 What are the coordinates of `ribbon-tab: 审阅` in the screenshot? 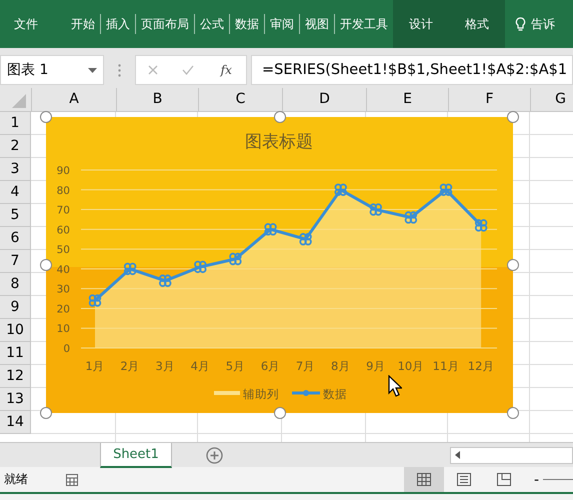 It's located at (282, 24).